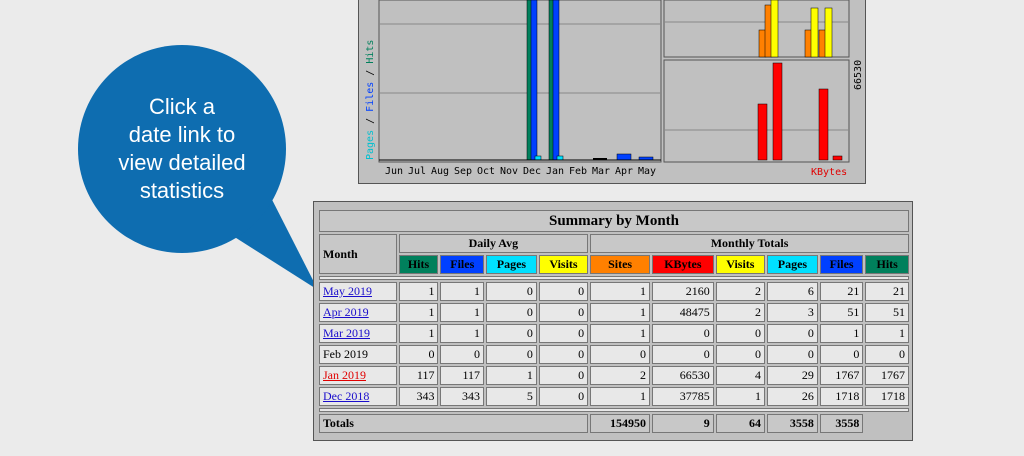  I want to click on col-daily-files: Files, so click(462, 264).